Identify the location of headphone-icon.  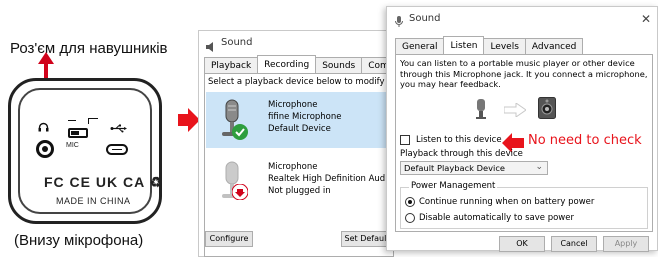
(43, 128).